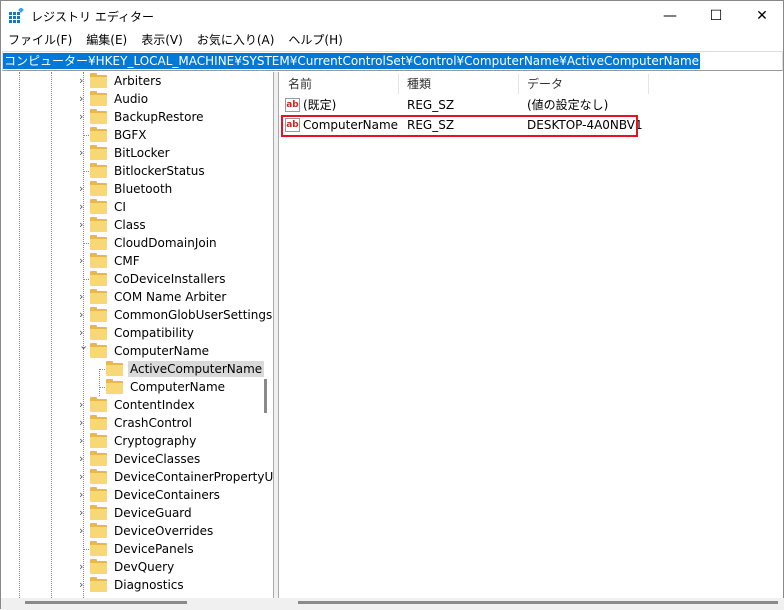  I want to click on tree-item: › CrashControl, so click(136, 423).